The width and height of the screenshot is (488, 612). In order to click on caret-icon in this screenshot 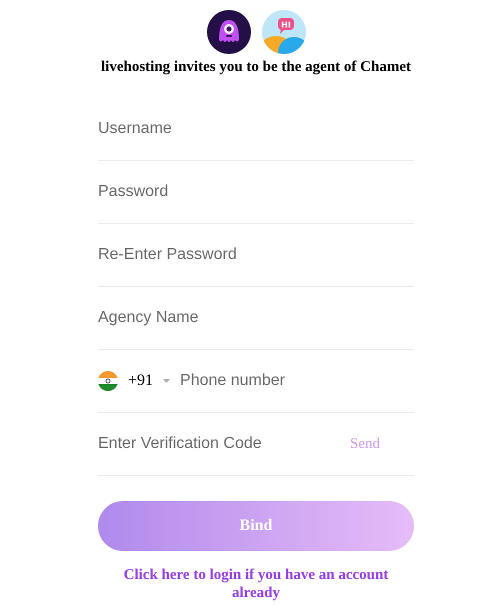, I will do `click(166, 381)`.